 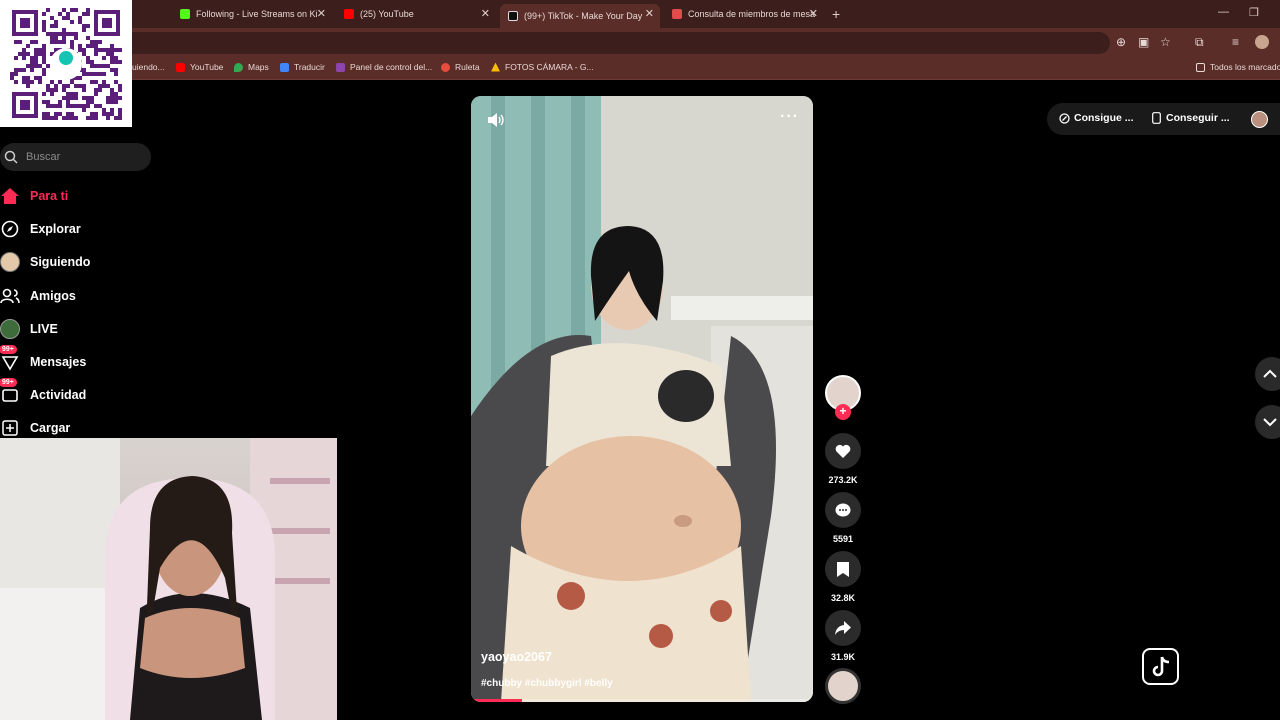 I want to click on sidebar-item-live: LIVE, so click(x=29, y=329).